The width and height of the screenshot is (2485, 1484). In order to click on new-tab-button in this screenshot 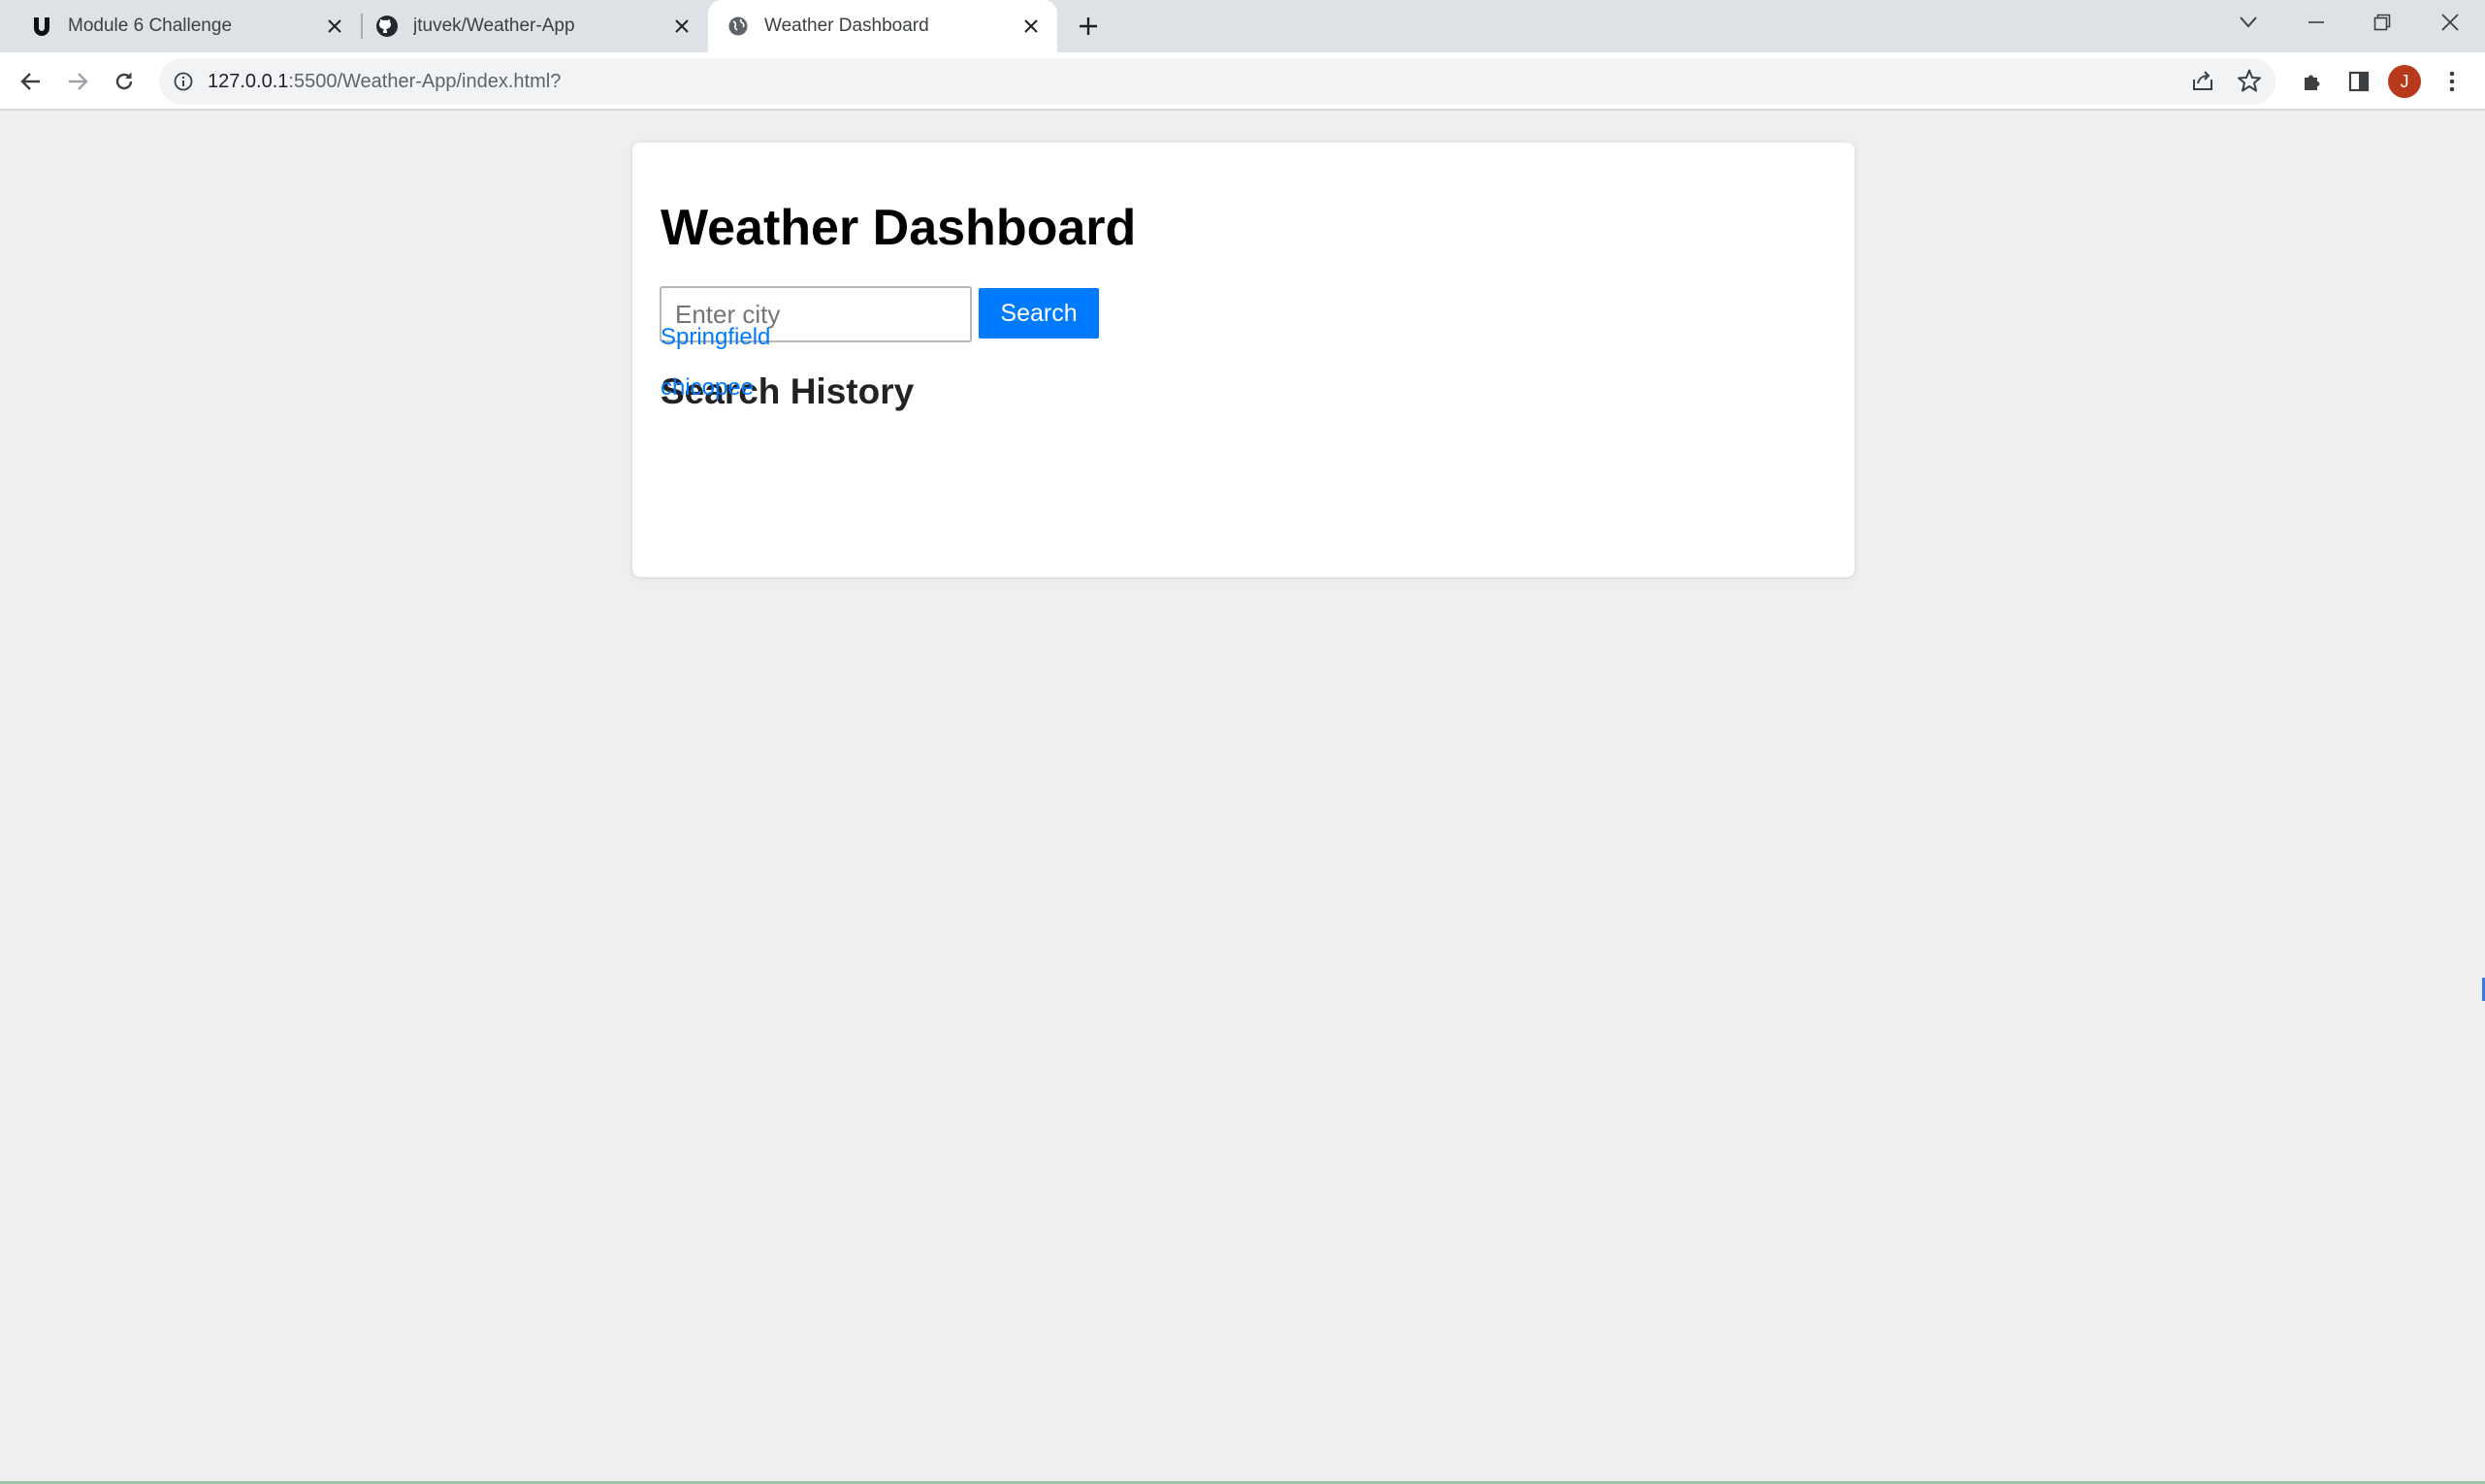, I will do `click(1088, 26)`.